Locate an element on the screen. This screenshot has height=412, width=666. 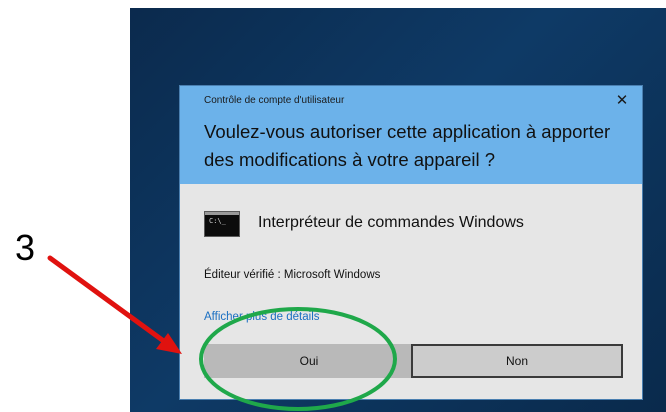
close-icon: ✕ is located at coordinates (622, 101).